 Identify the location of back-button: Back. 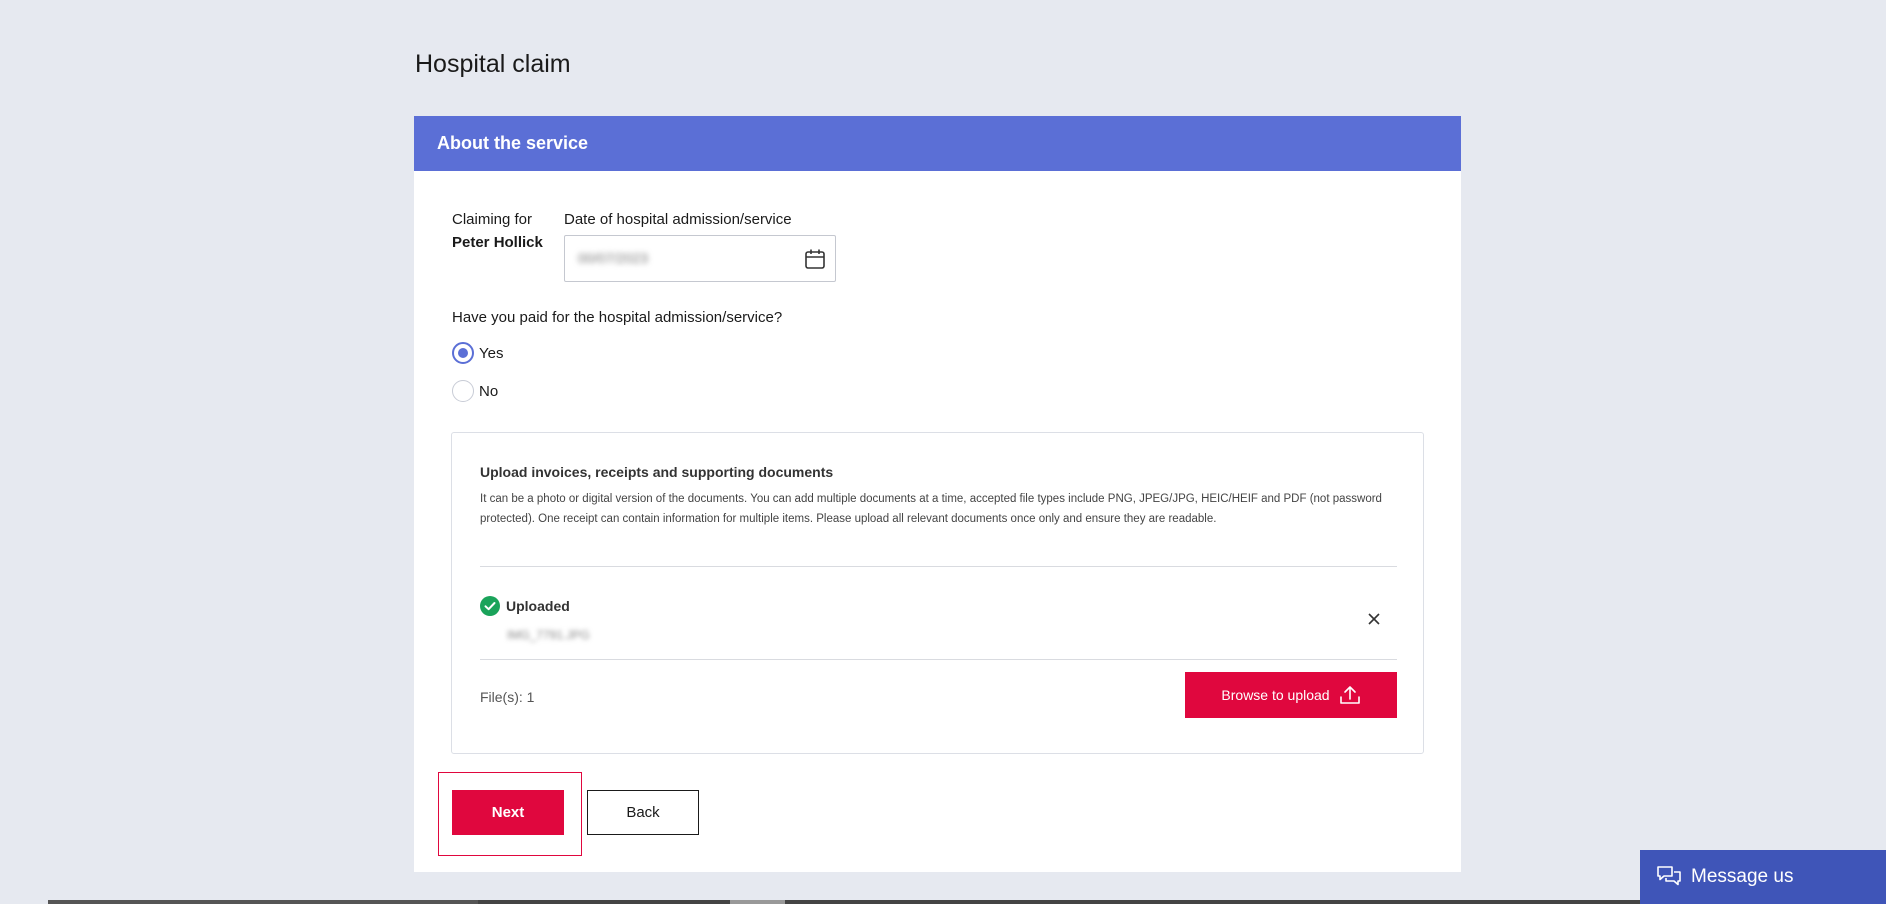
(643, 812).